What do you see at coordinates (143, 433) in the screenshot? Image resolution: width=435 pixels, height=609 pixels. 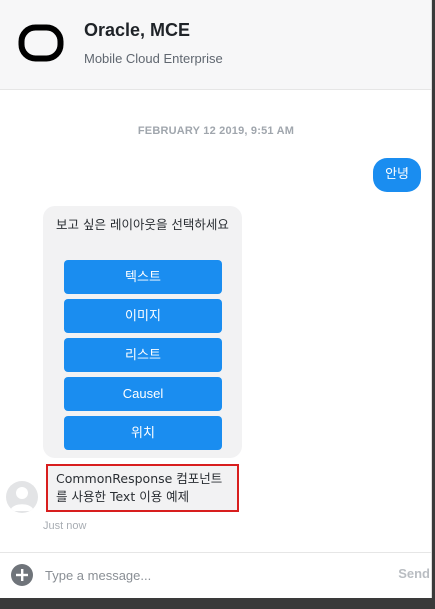 I see `choice-location-button: 위치` at bounding box center [143, 433].